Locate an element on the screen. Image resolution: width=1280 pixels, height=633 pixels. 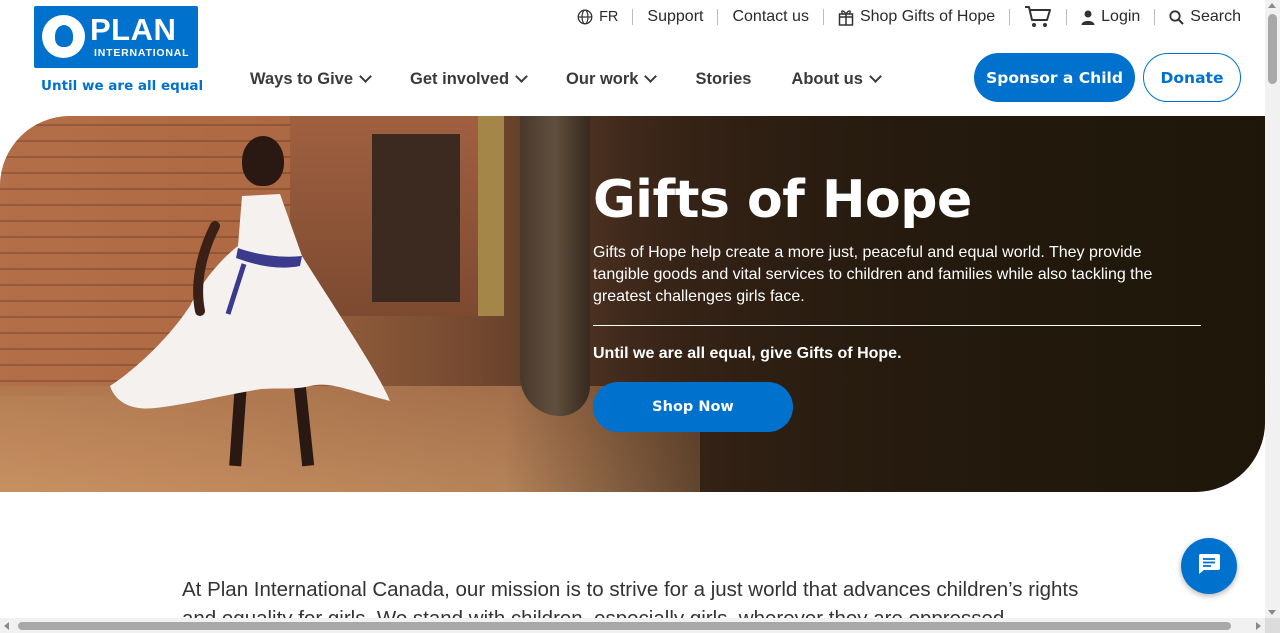
horizontal-scrollbar is located at coordinates (632, 625).